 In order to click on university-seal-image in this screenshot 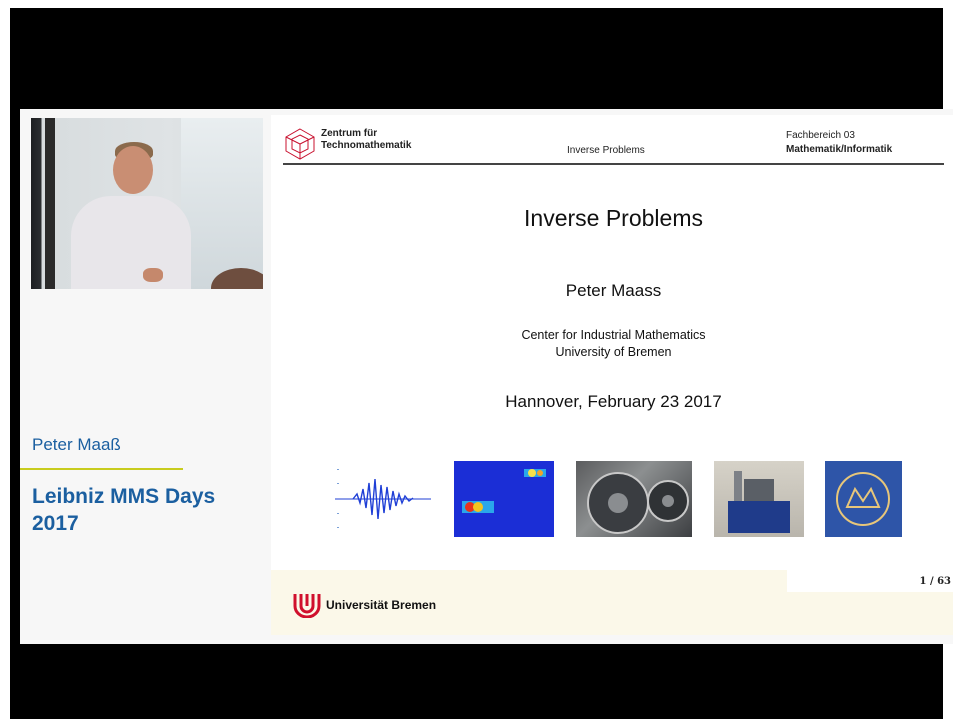, I will do `click(863, 499)`.